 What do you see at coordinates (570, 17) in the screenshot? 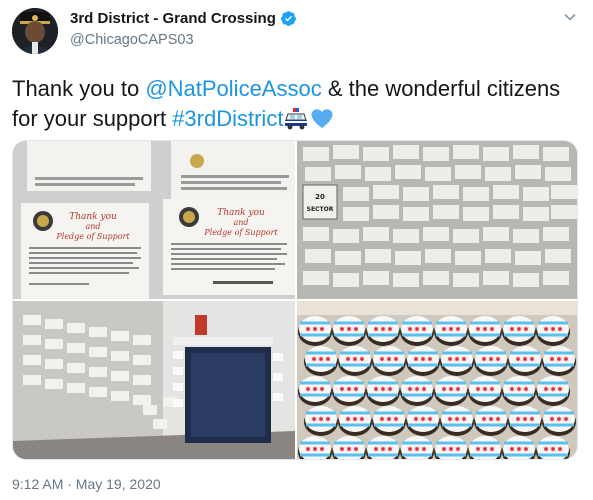
I see `chevron-down-icon` at bounding box center [570, 17].